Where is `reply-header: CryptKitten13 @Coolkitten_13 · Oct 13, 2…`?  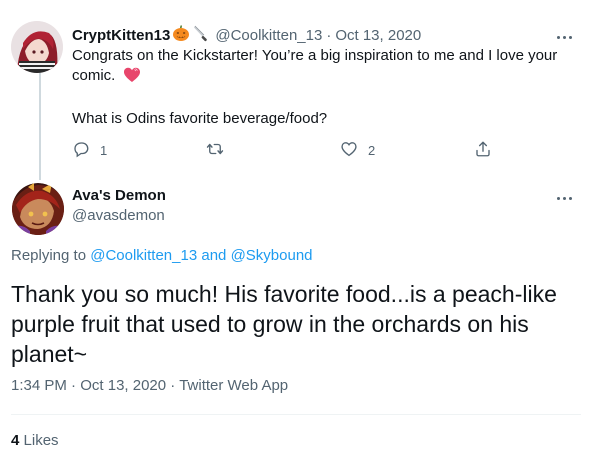
reply-header: CryptKitten13 @Coolkitten_13 · Oct 13, 2… is located at coordinates (246, 35).